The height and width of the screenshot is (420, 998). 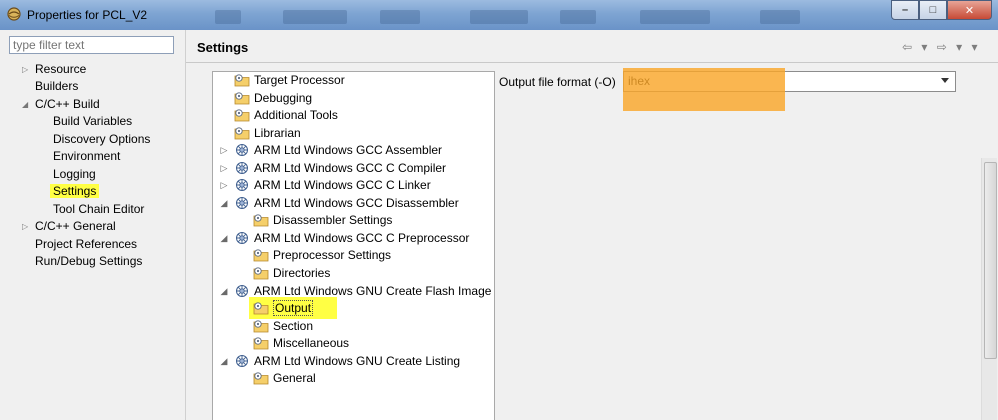 I want to click on nav-label: Logging, so click(x=74, y=174).